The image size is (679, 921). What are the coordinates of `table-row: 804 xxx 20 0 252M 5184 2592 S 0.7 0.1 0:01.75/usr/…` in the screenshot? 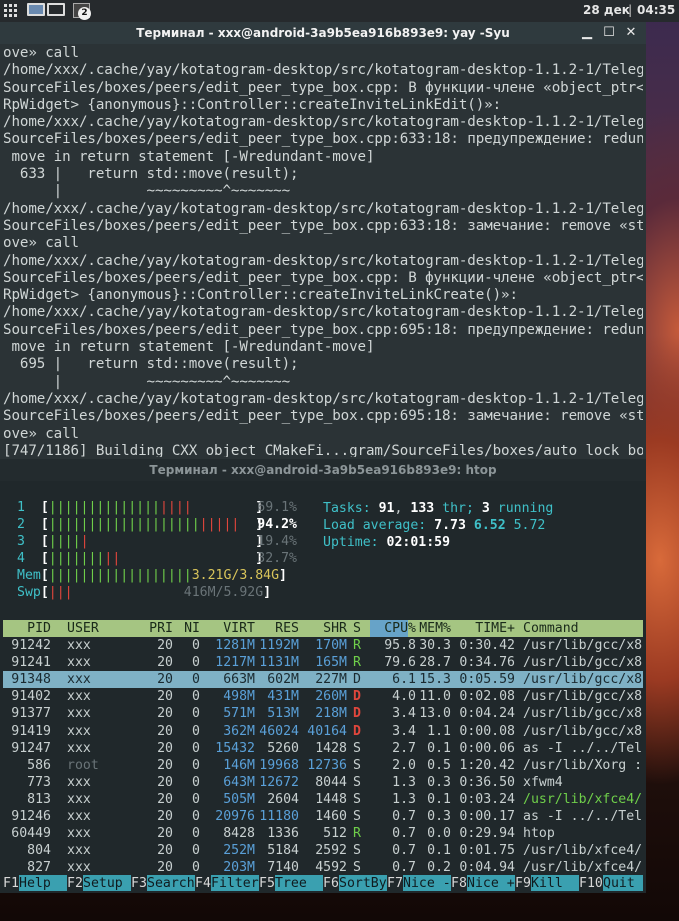 It's located at (323, 850).